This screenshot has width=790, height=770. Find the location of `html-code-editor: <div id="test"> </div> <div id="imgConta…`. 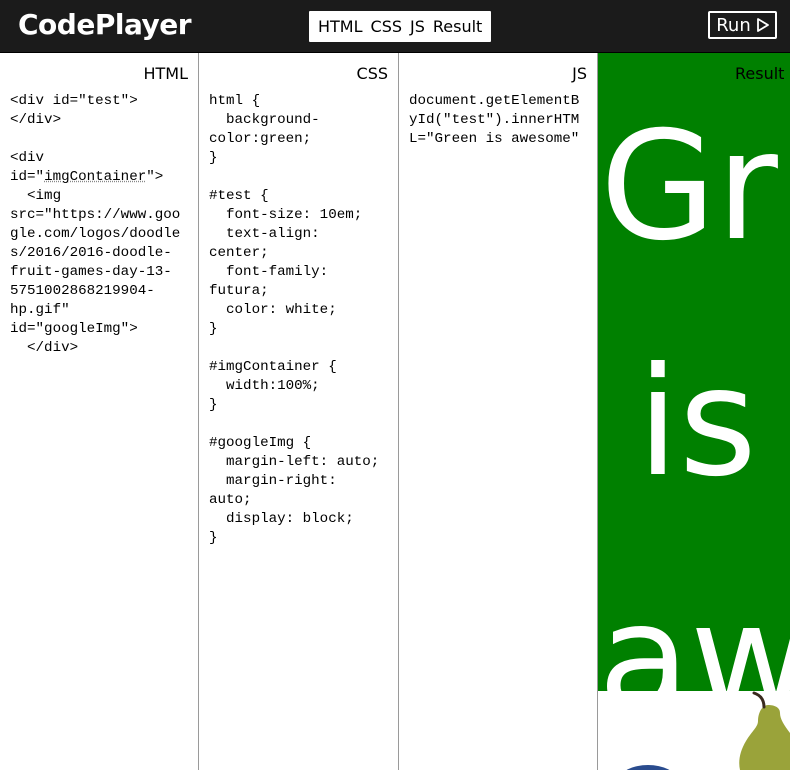

html-code-editor: <div id="test"> </div> <div id="imgConta… is located at coordinates (101, 225).